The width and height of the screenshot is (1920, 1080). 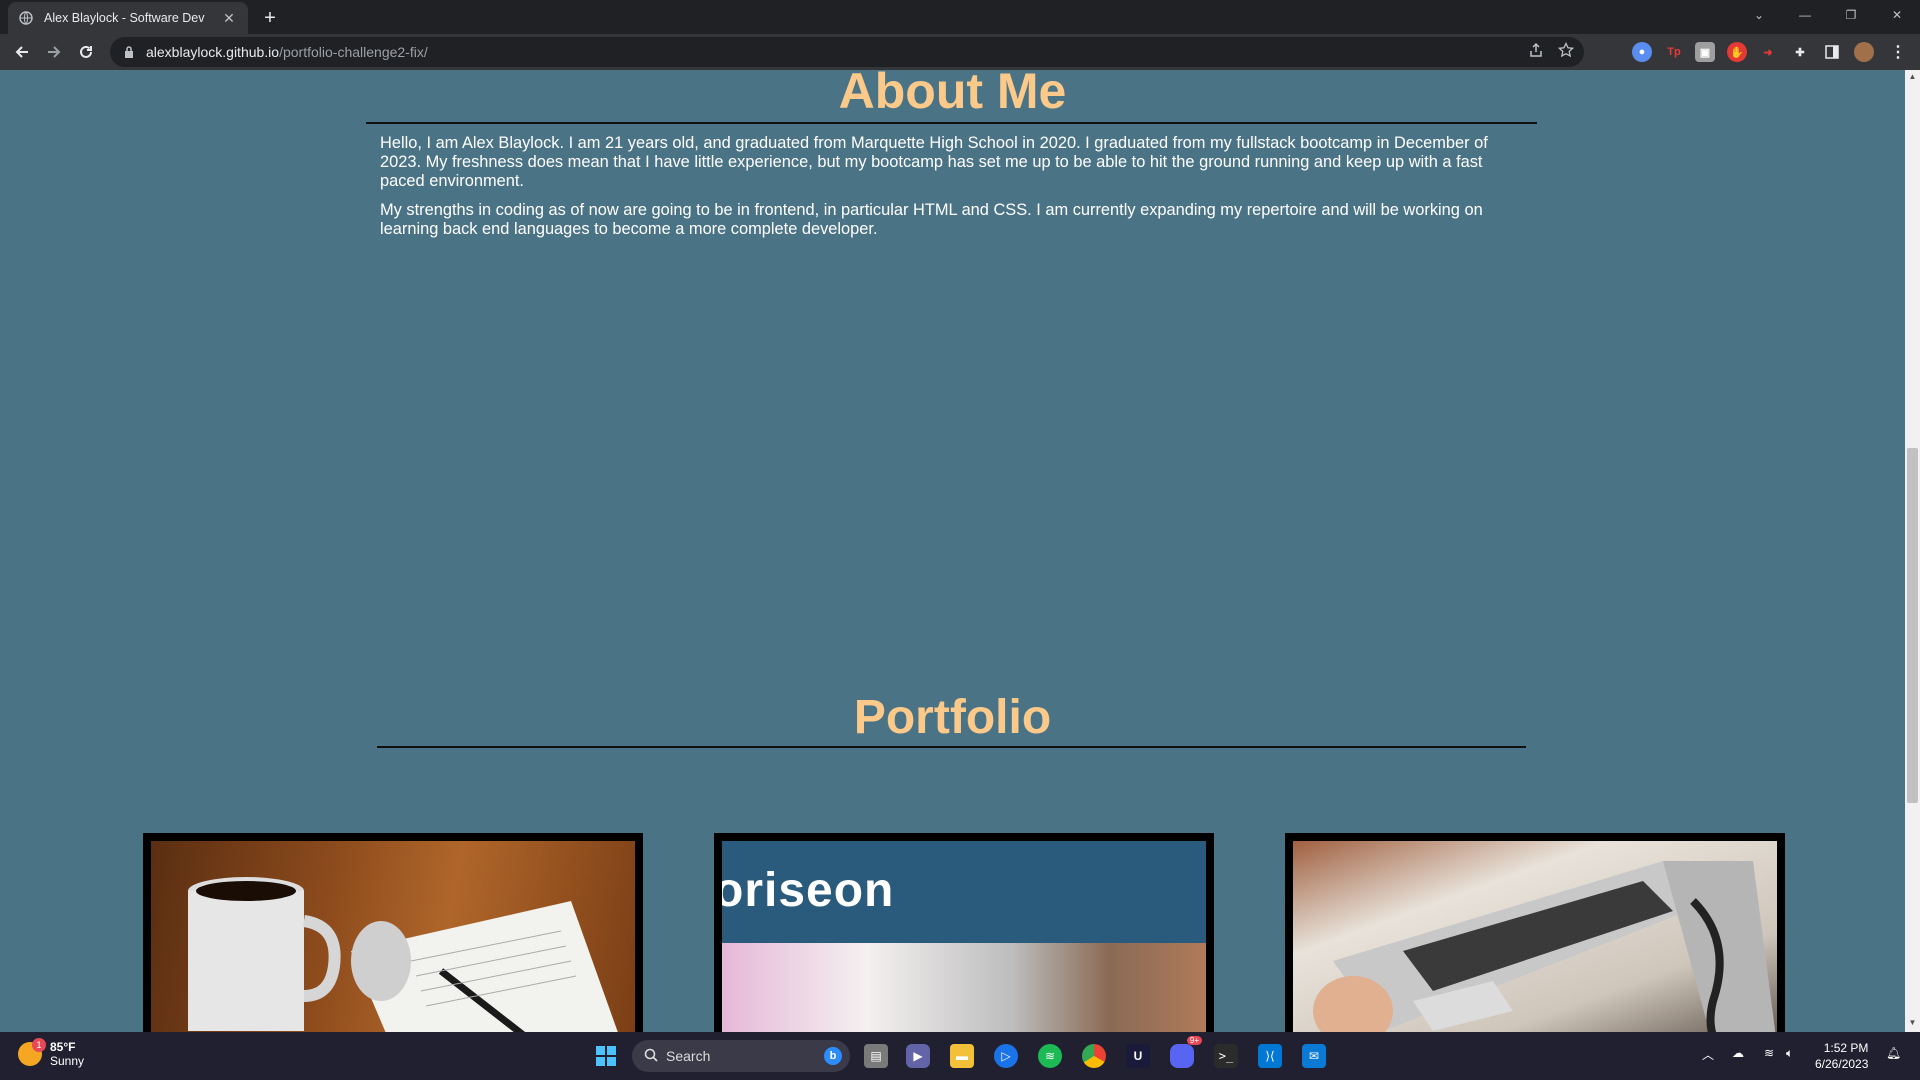 I want to click on back-icon, so click(x=22, y=52).